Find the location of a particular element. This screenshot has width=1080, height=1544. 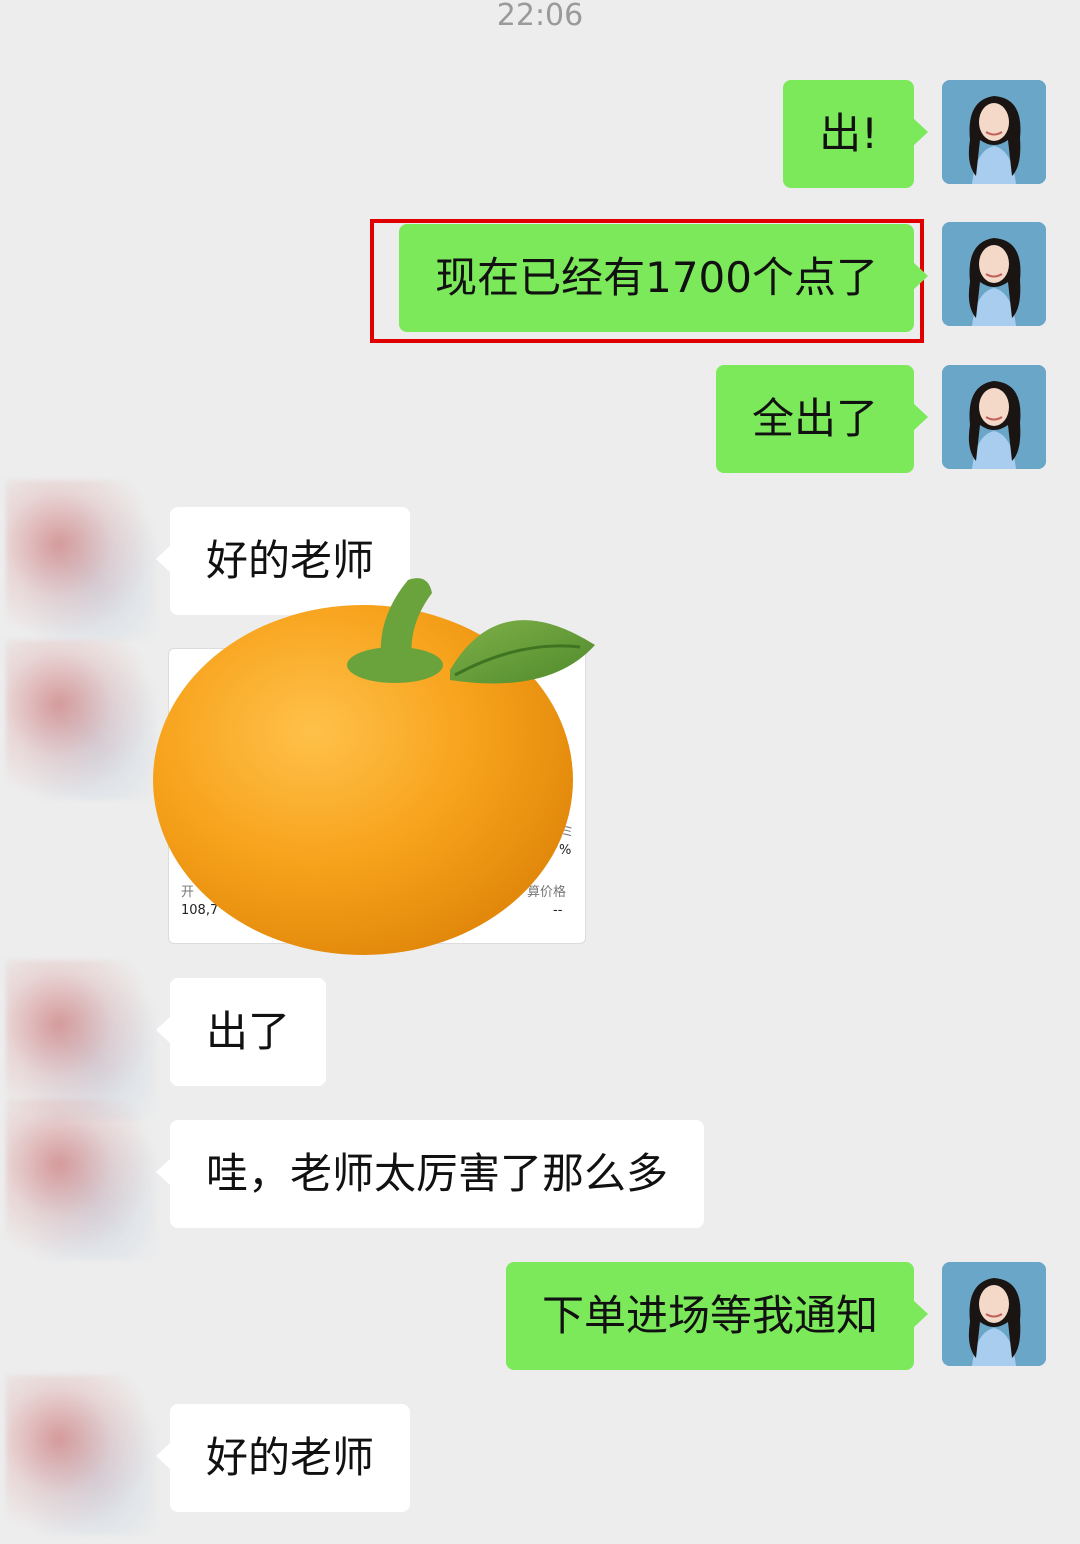

message-text: 全出了 is located at coordinates (814, 418).